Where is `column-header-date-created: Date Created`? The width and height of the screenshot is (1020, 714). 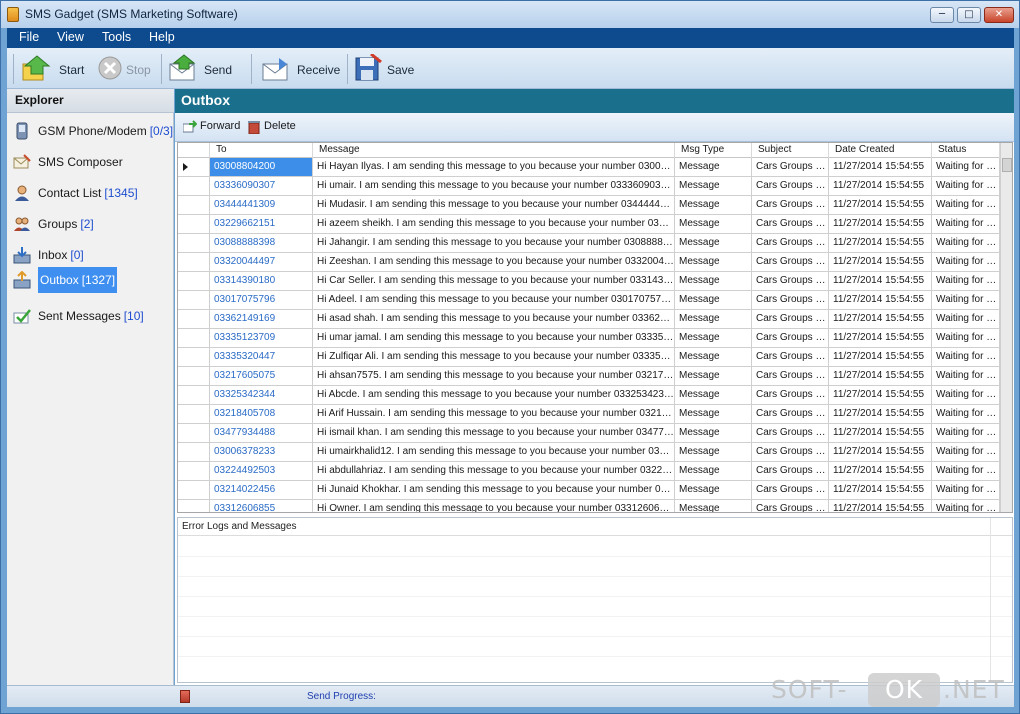 column-header-date-created: Date Created is located at coordinates (880, 150).